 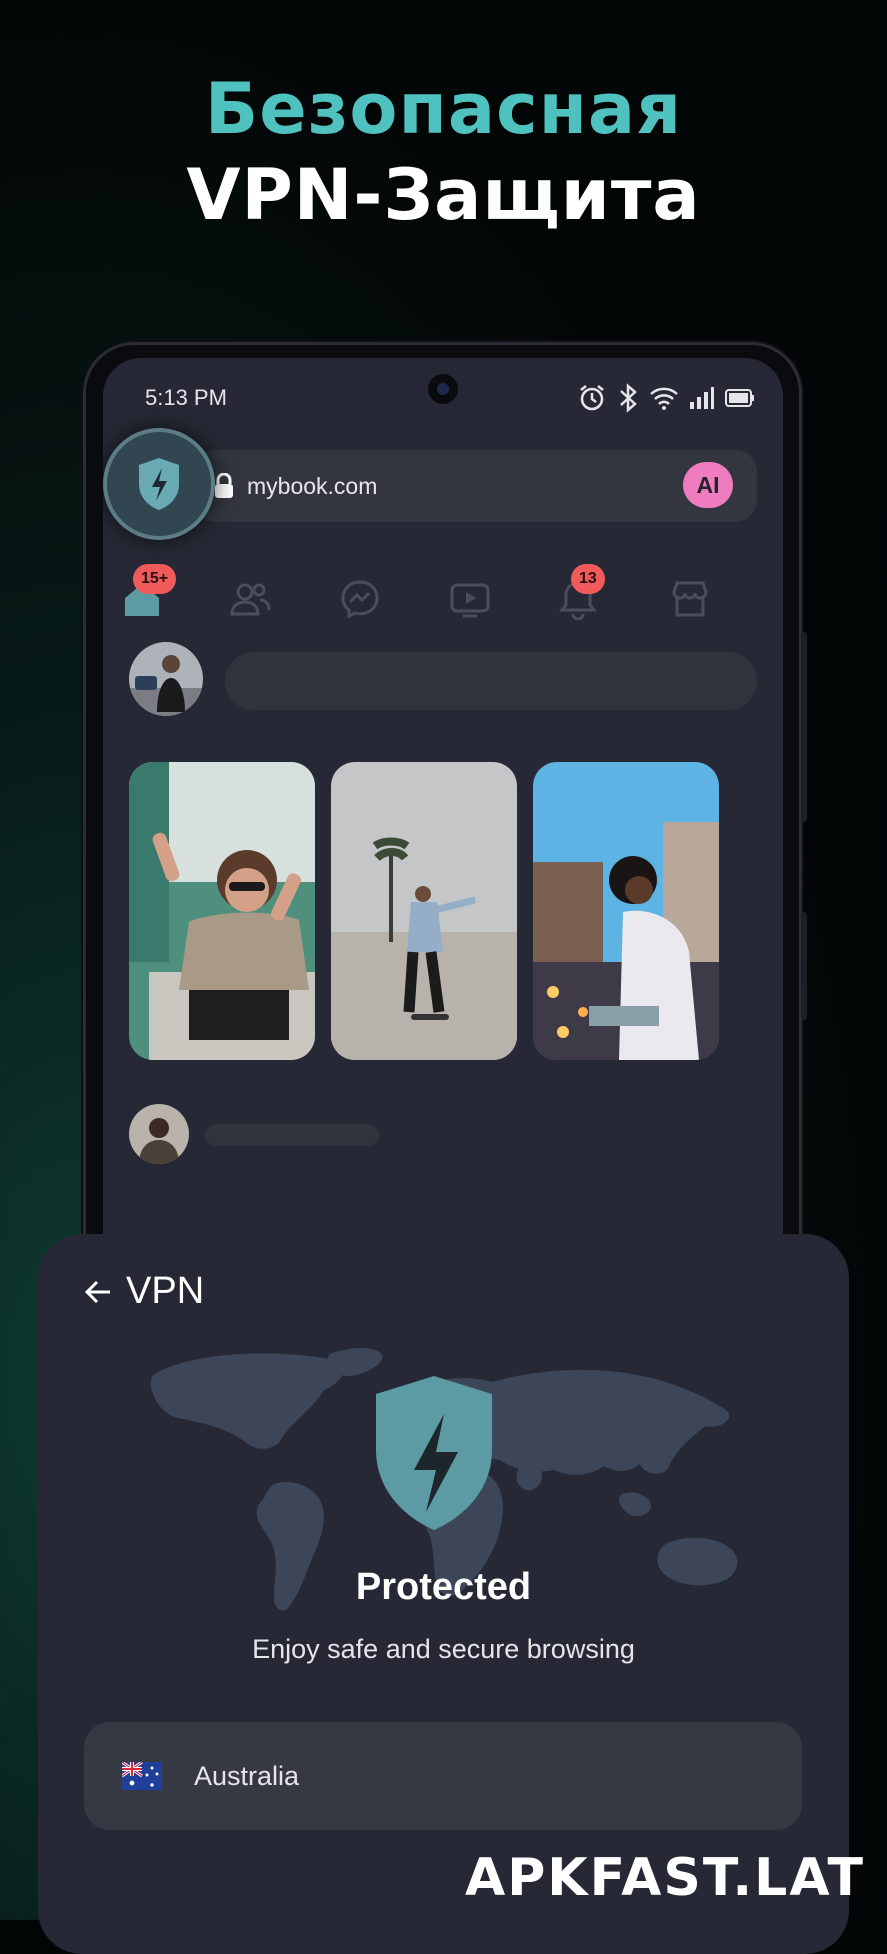 I want to click on friends-icon, so click(x=250, y=599).